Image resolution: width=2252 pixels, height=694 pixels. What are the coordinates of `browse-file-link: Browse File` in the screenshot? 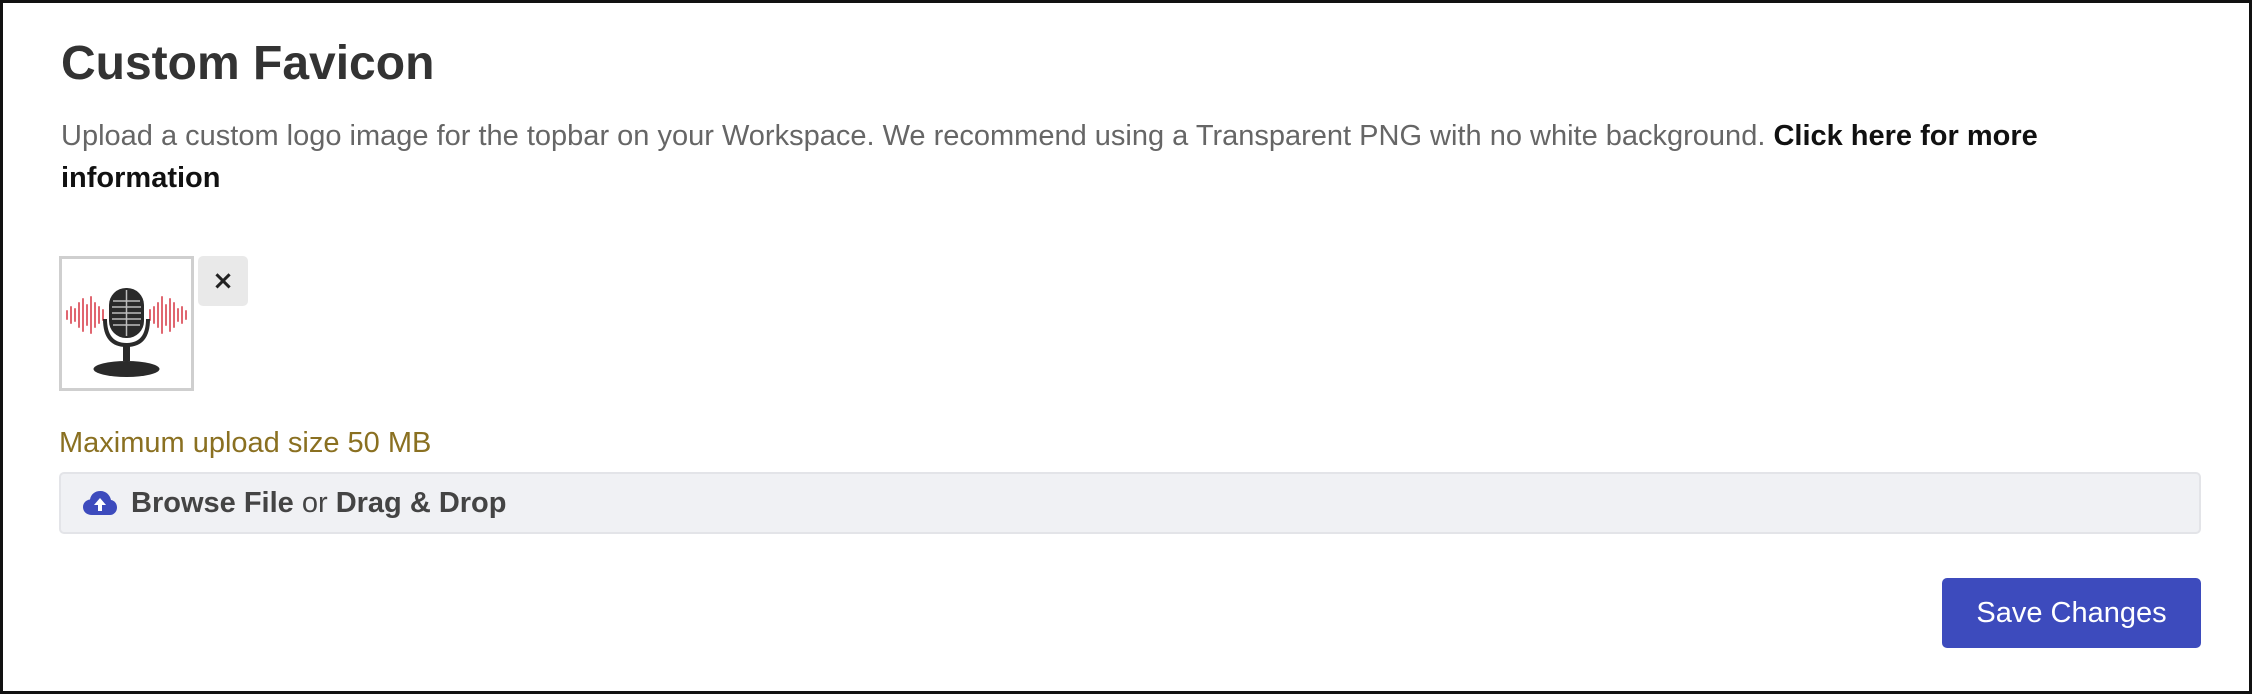 It's located at (212, 503).